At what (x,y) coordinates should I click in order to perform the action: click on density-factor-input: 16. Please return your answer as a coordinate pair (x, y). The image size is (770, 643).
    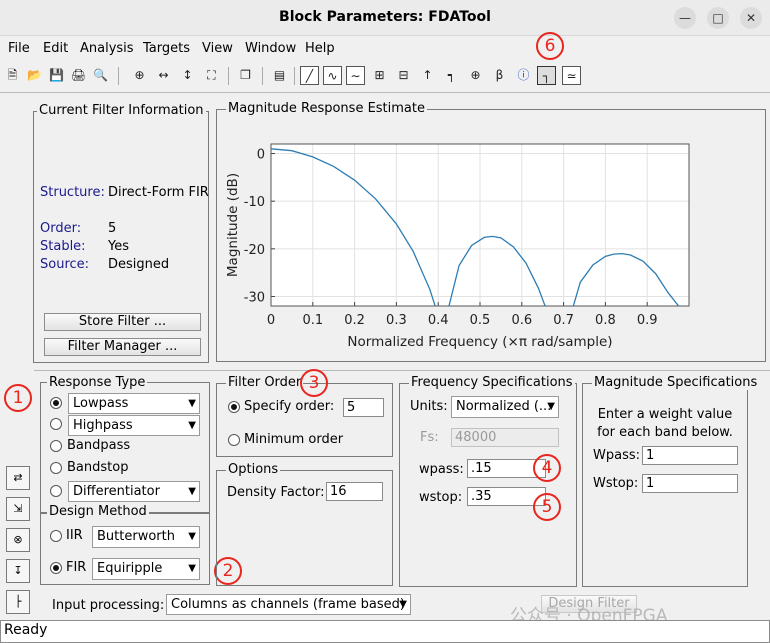
    Looking at the image, I should click on (354, 491).